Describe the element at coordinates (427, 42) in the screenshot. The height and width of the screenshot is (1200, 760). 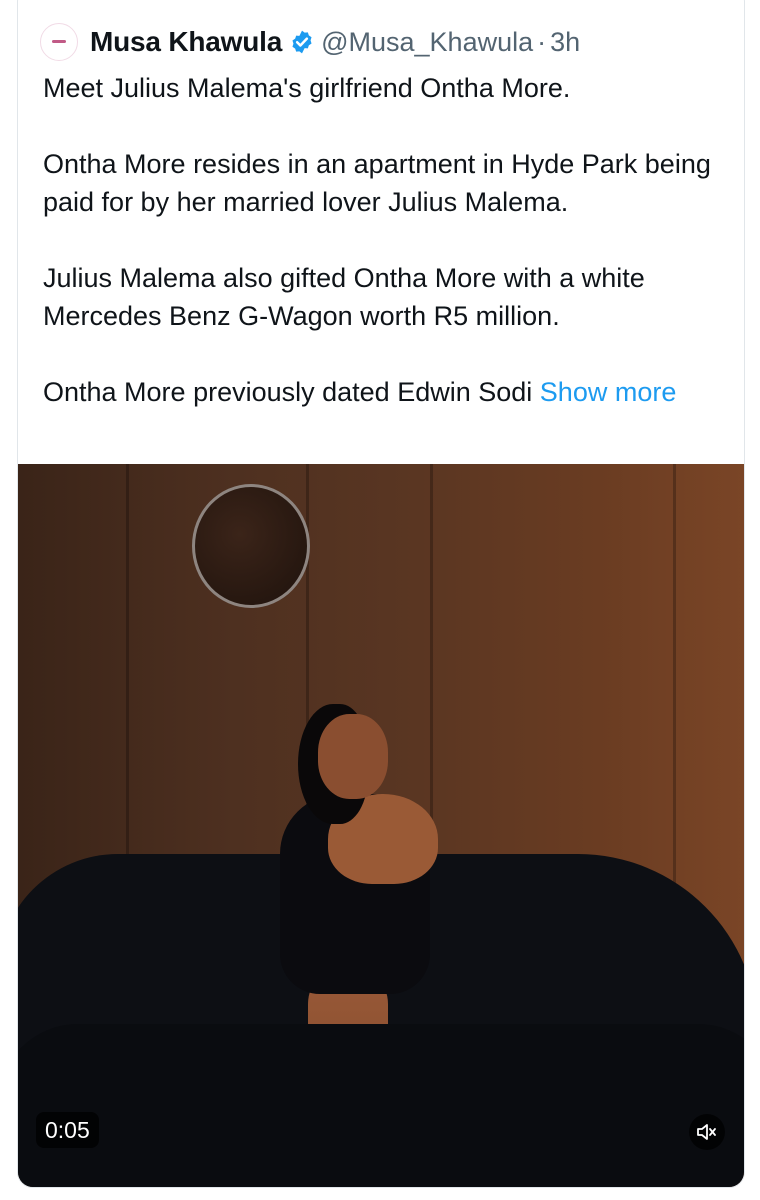
I see `author-handle: @Musa_Khawula` at that location.